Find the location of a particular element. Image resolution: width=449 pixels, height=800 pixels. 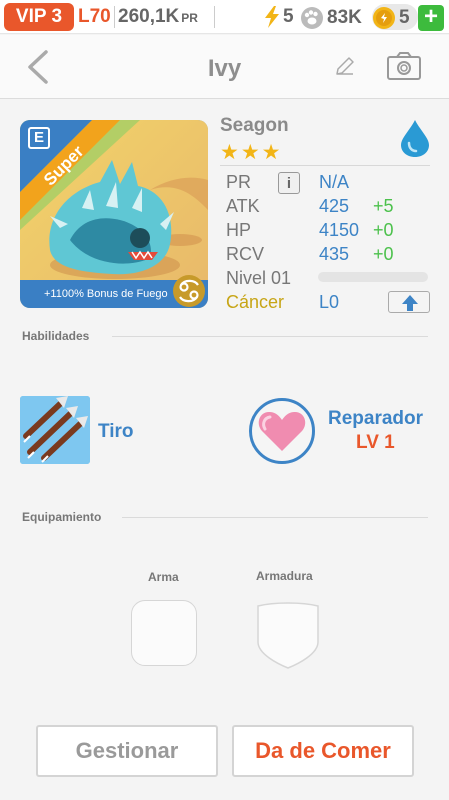

feed-button: Da de Comer is located at coordinates (323, 751).